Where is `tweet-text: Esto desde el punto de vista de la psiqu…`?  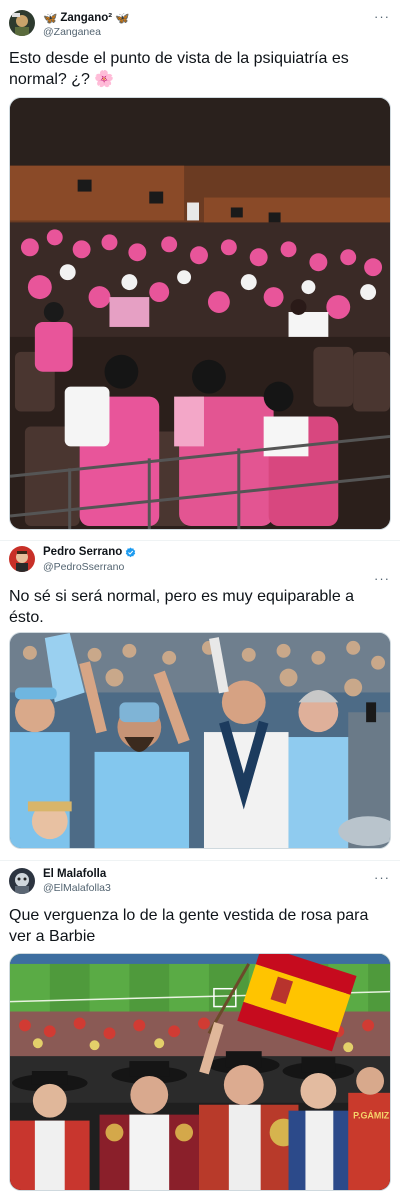 tweet-text: Esto desde el punto de vista de la psiqu… is located at coordinates (179, 69).